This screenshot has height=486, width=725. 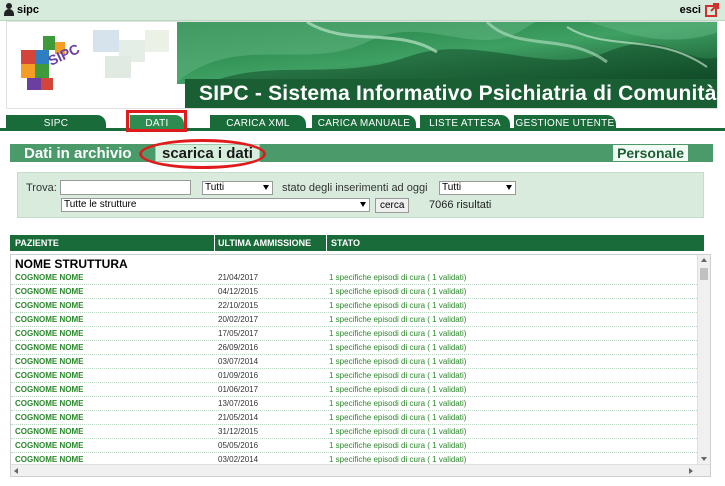 I want to click on last-admission-date: 20/02/2017, so click(x=238, y=319).